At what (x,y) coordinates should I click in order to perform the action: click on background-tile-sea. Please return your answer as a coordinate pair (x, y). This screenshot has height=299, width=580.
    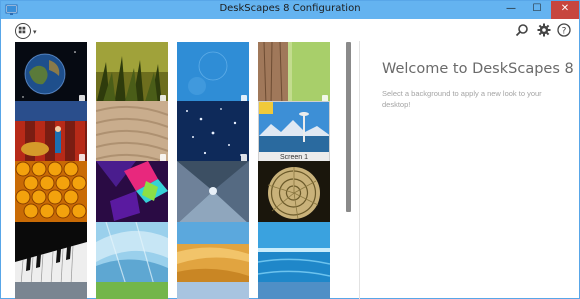
    Looking at the image, I should click on (294, 253).